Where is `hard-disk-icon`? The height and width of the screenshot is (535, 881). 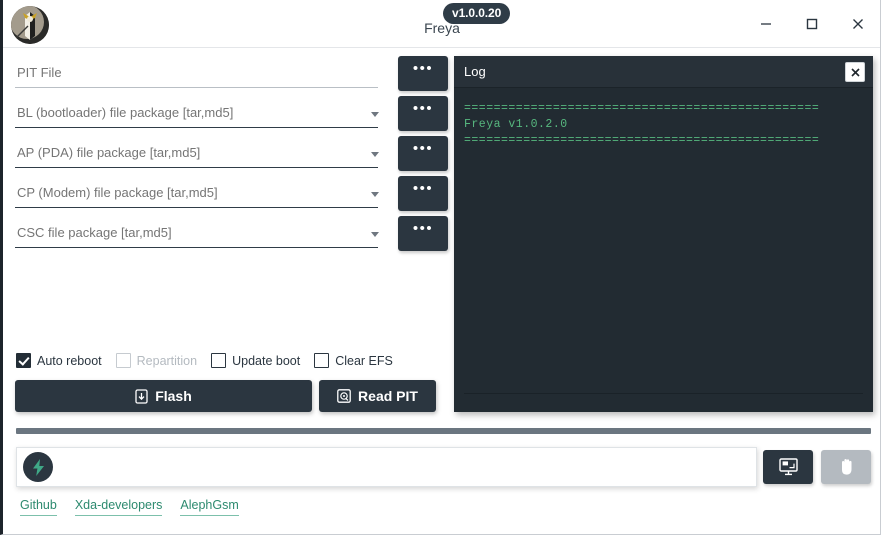 hard-disk-icon is located at coordinates (344, 396).